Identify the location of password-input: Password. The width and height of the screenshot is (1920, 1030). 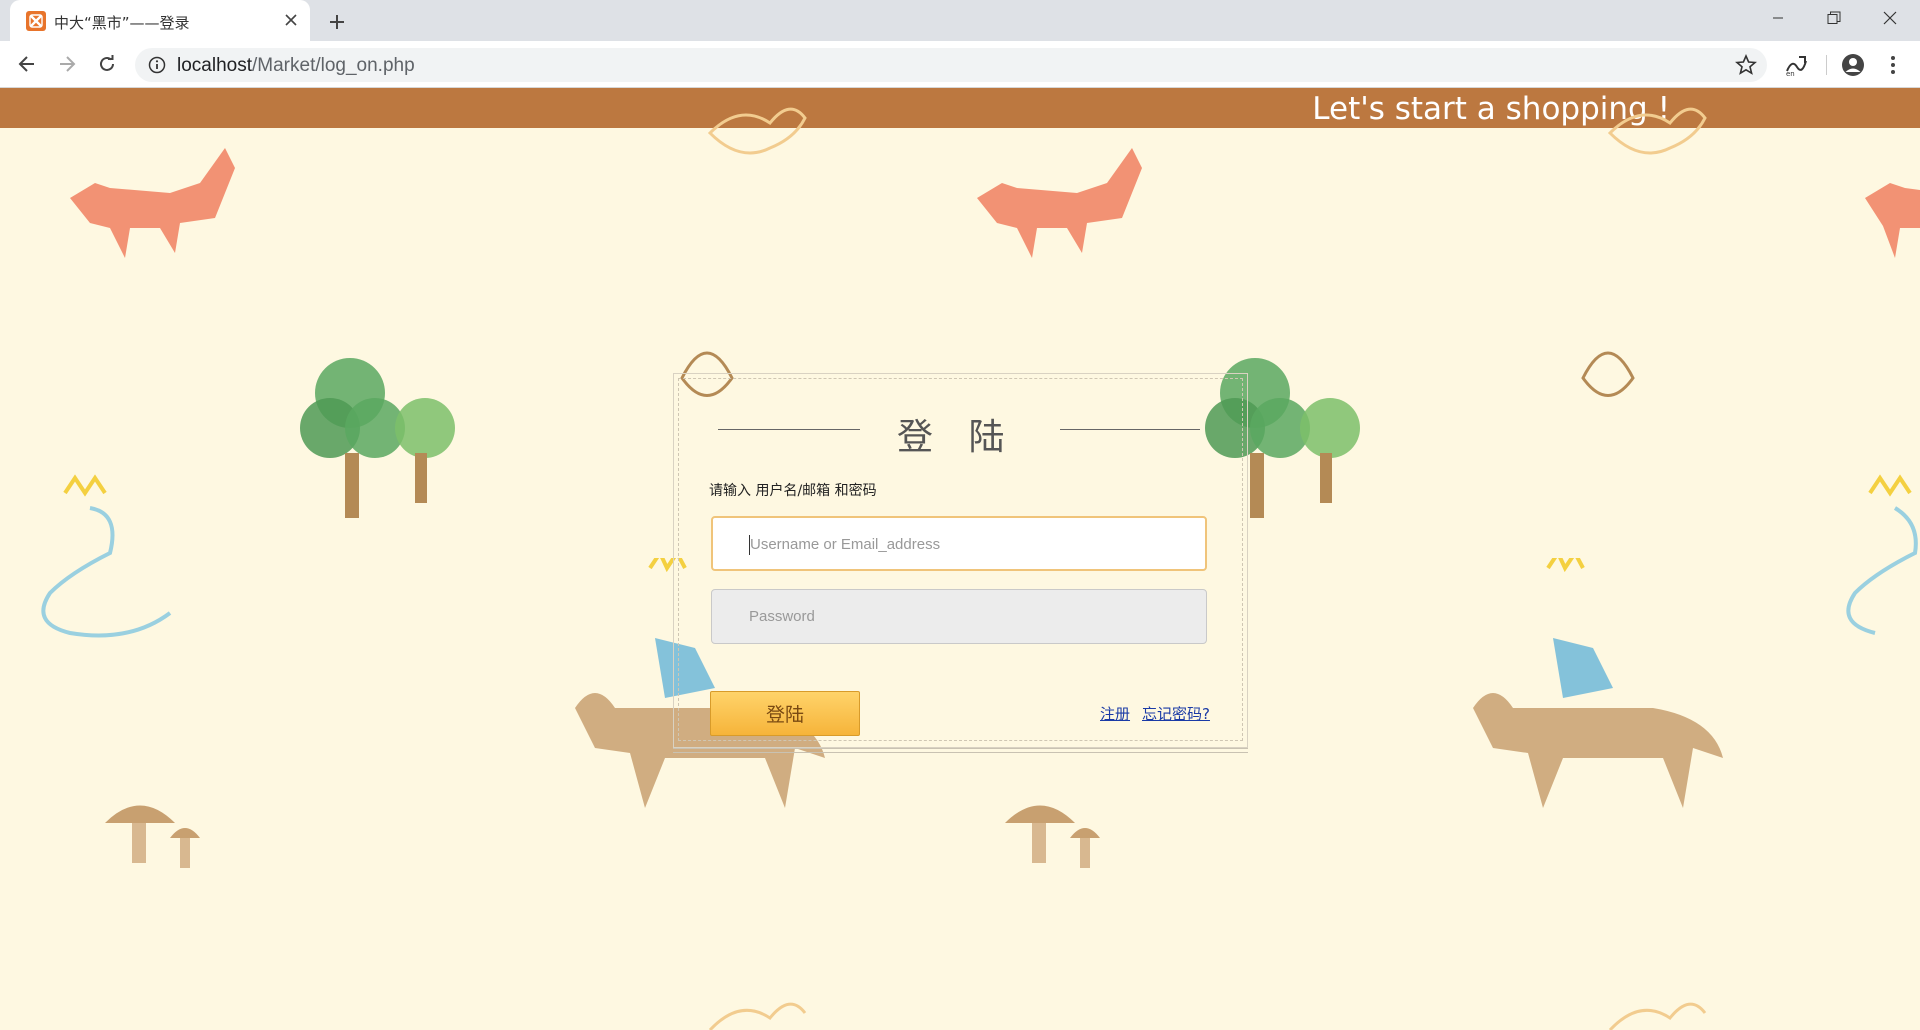
(959, 616).